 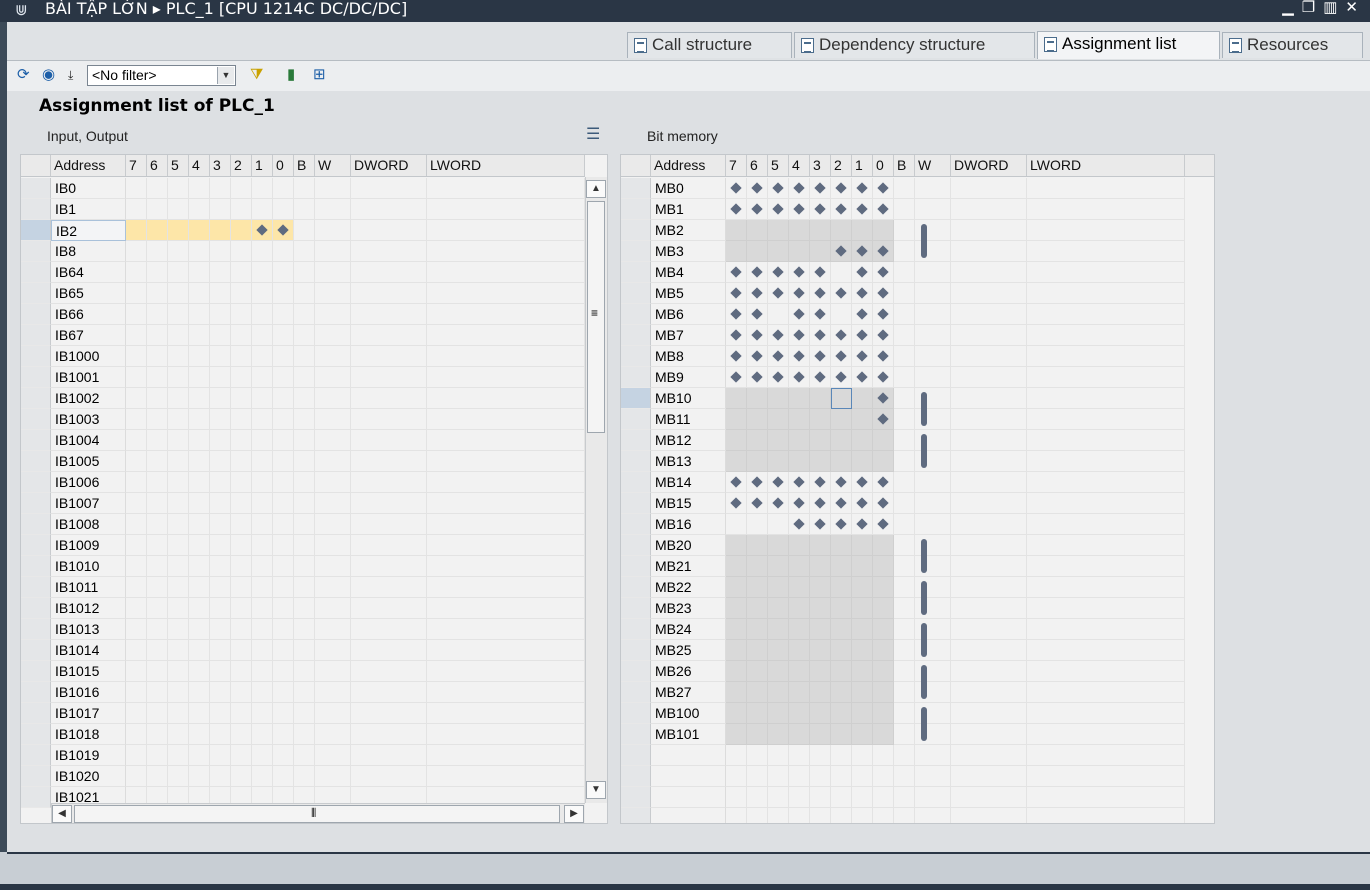 What do you see at coordinates (48, 75) in the screenshot?
I see `show-hide-icon: ◉` at bounding box center [48, 75].